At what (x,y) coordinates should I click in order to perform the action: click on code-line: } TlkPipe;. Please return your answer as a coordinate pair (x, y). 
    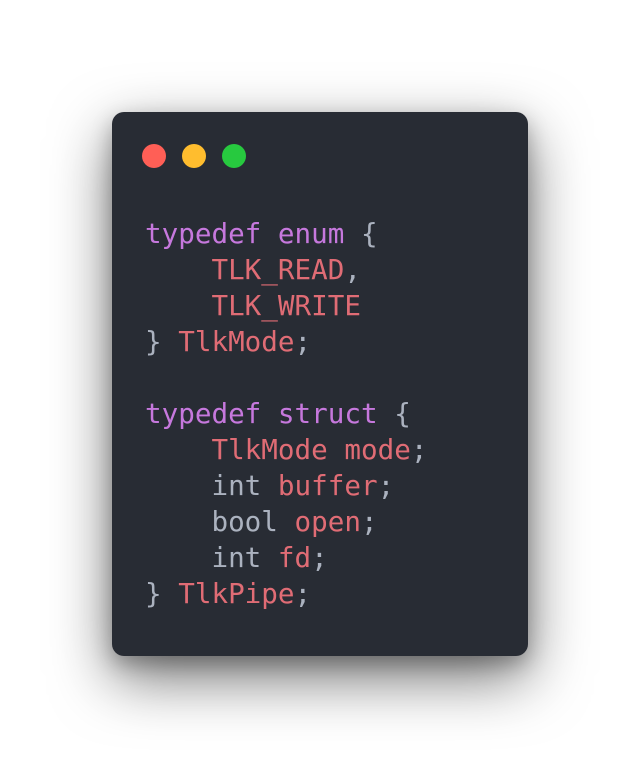
    Looking at the image, I should click on (286, 594).